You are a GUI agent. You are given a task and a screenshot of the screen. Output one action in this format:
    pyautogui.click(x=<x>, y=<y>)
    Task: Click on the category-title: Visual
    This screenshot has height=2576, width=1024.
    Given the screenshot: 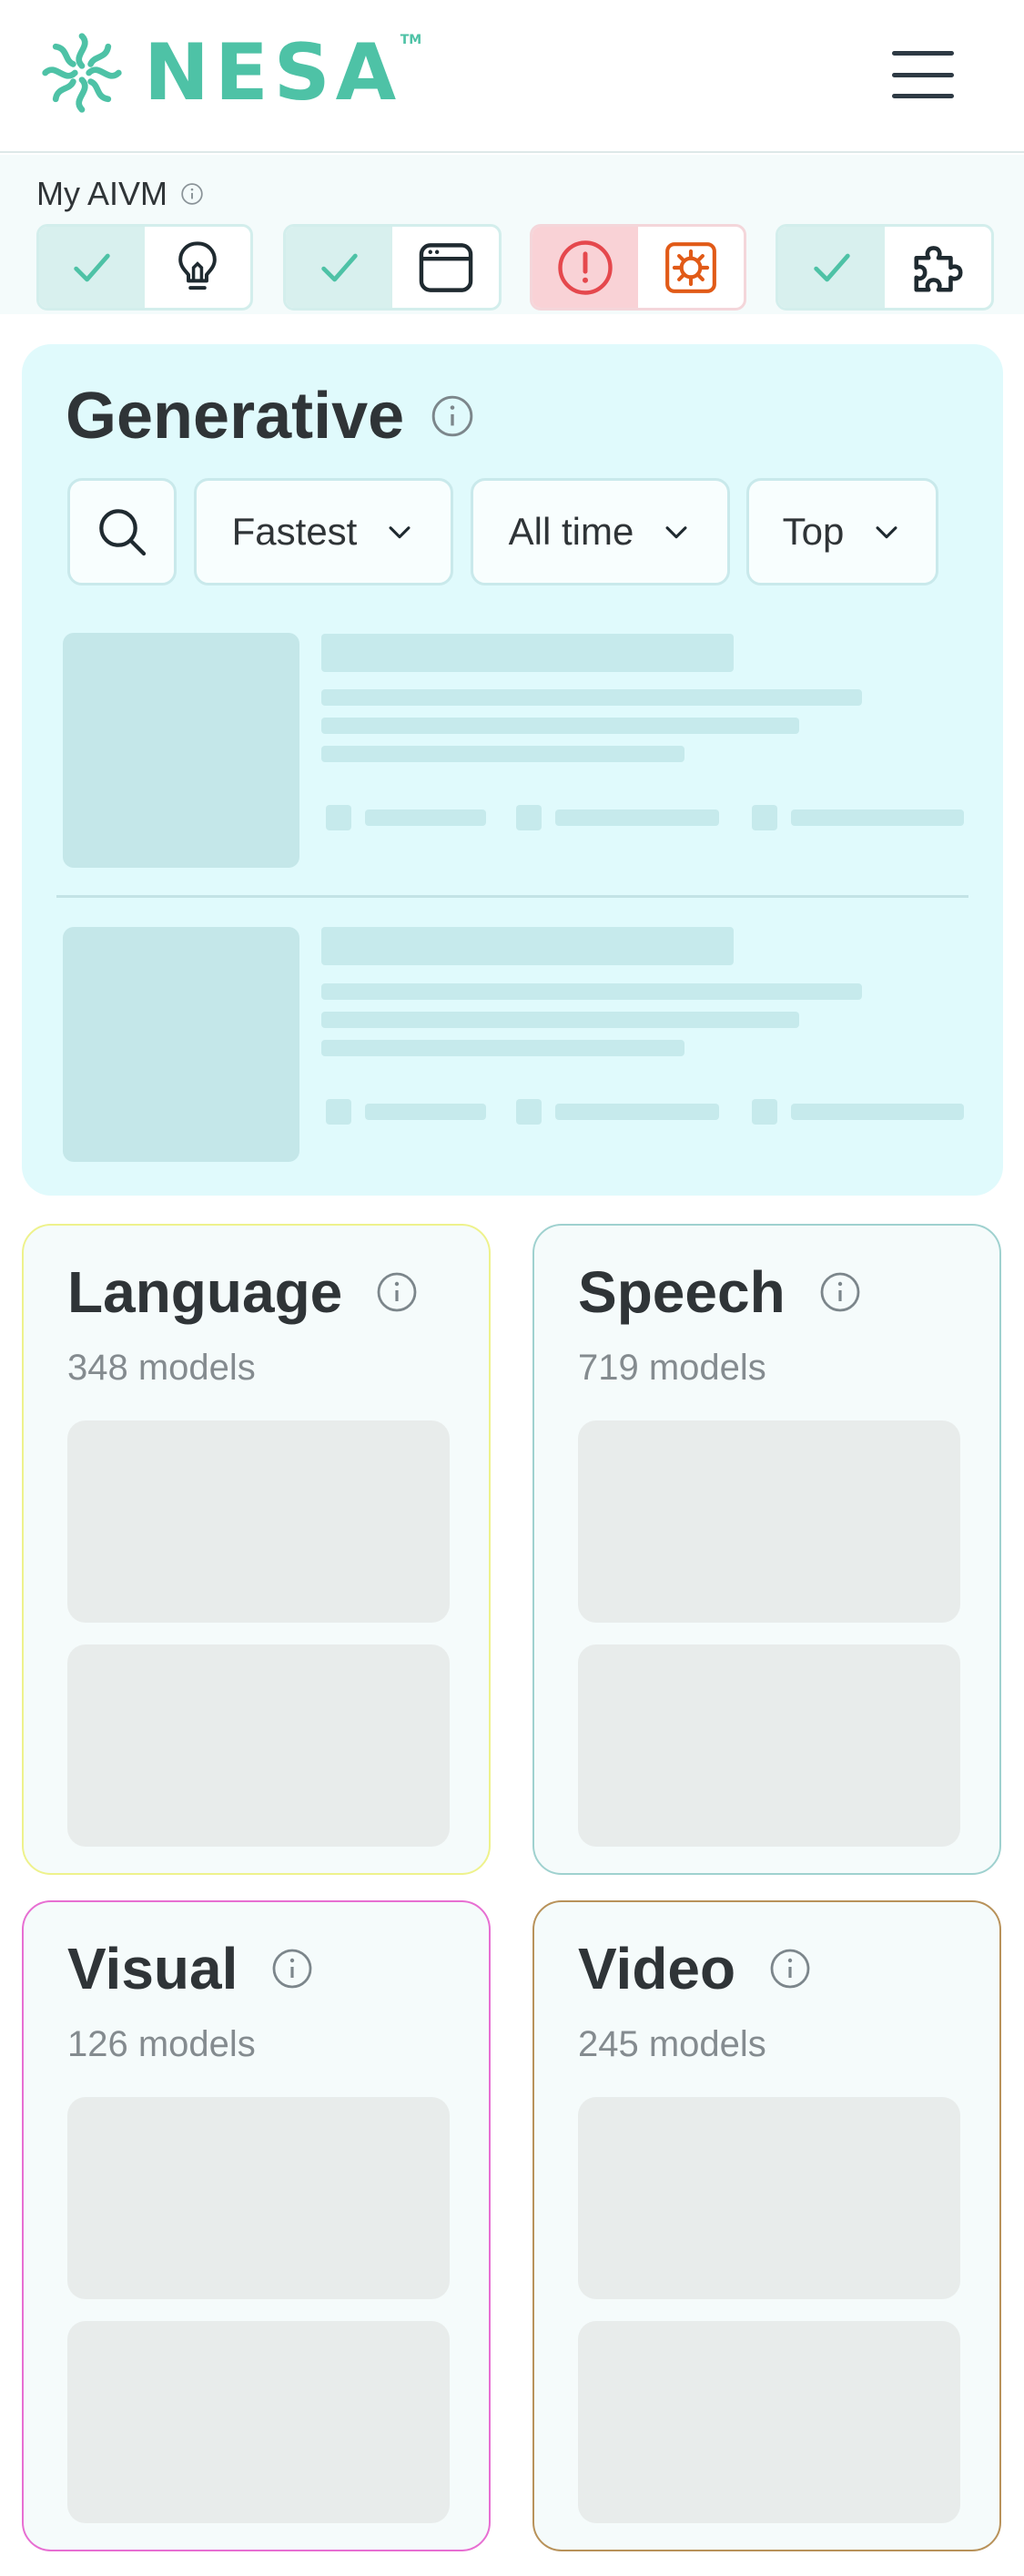 What is the action you would take?
    pyautogui.click(x=190, y=1968)
    